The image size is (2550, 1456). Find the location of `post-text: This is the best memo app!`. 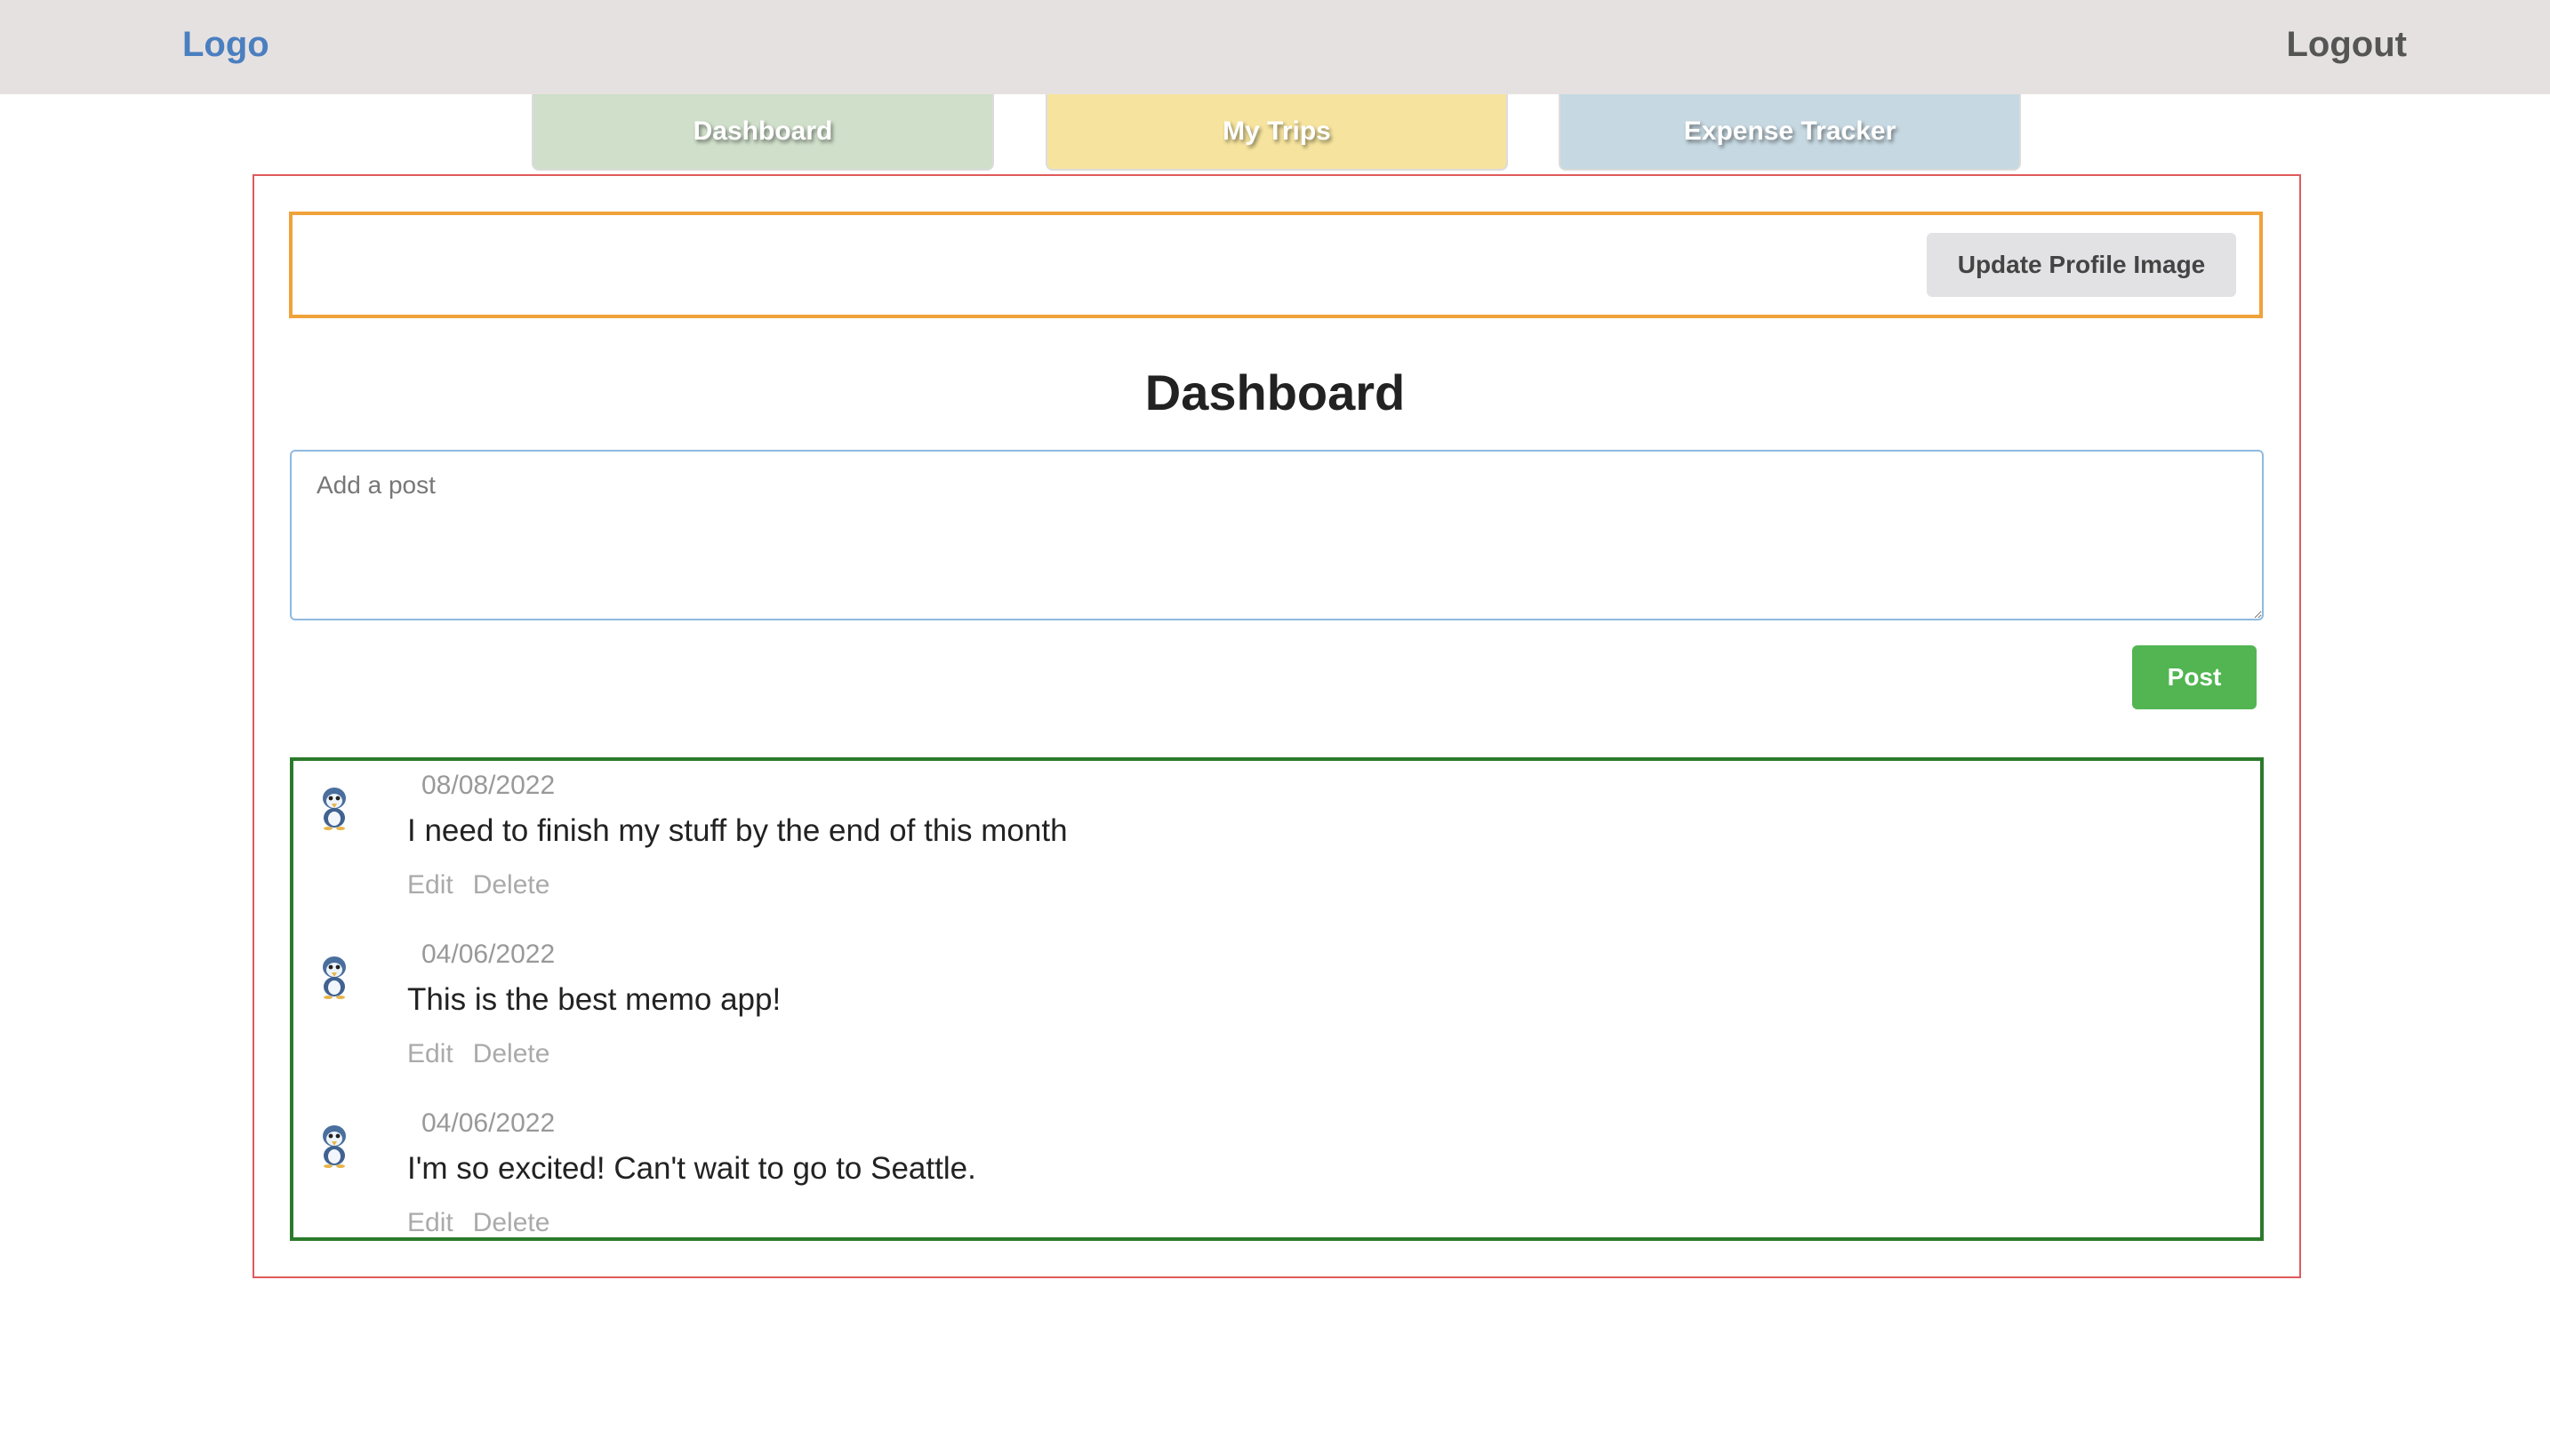

post-text: This is the best memo app! is located at coordinates (594, 999).